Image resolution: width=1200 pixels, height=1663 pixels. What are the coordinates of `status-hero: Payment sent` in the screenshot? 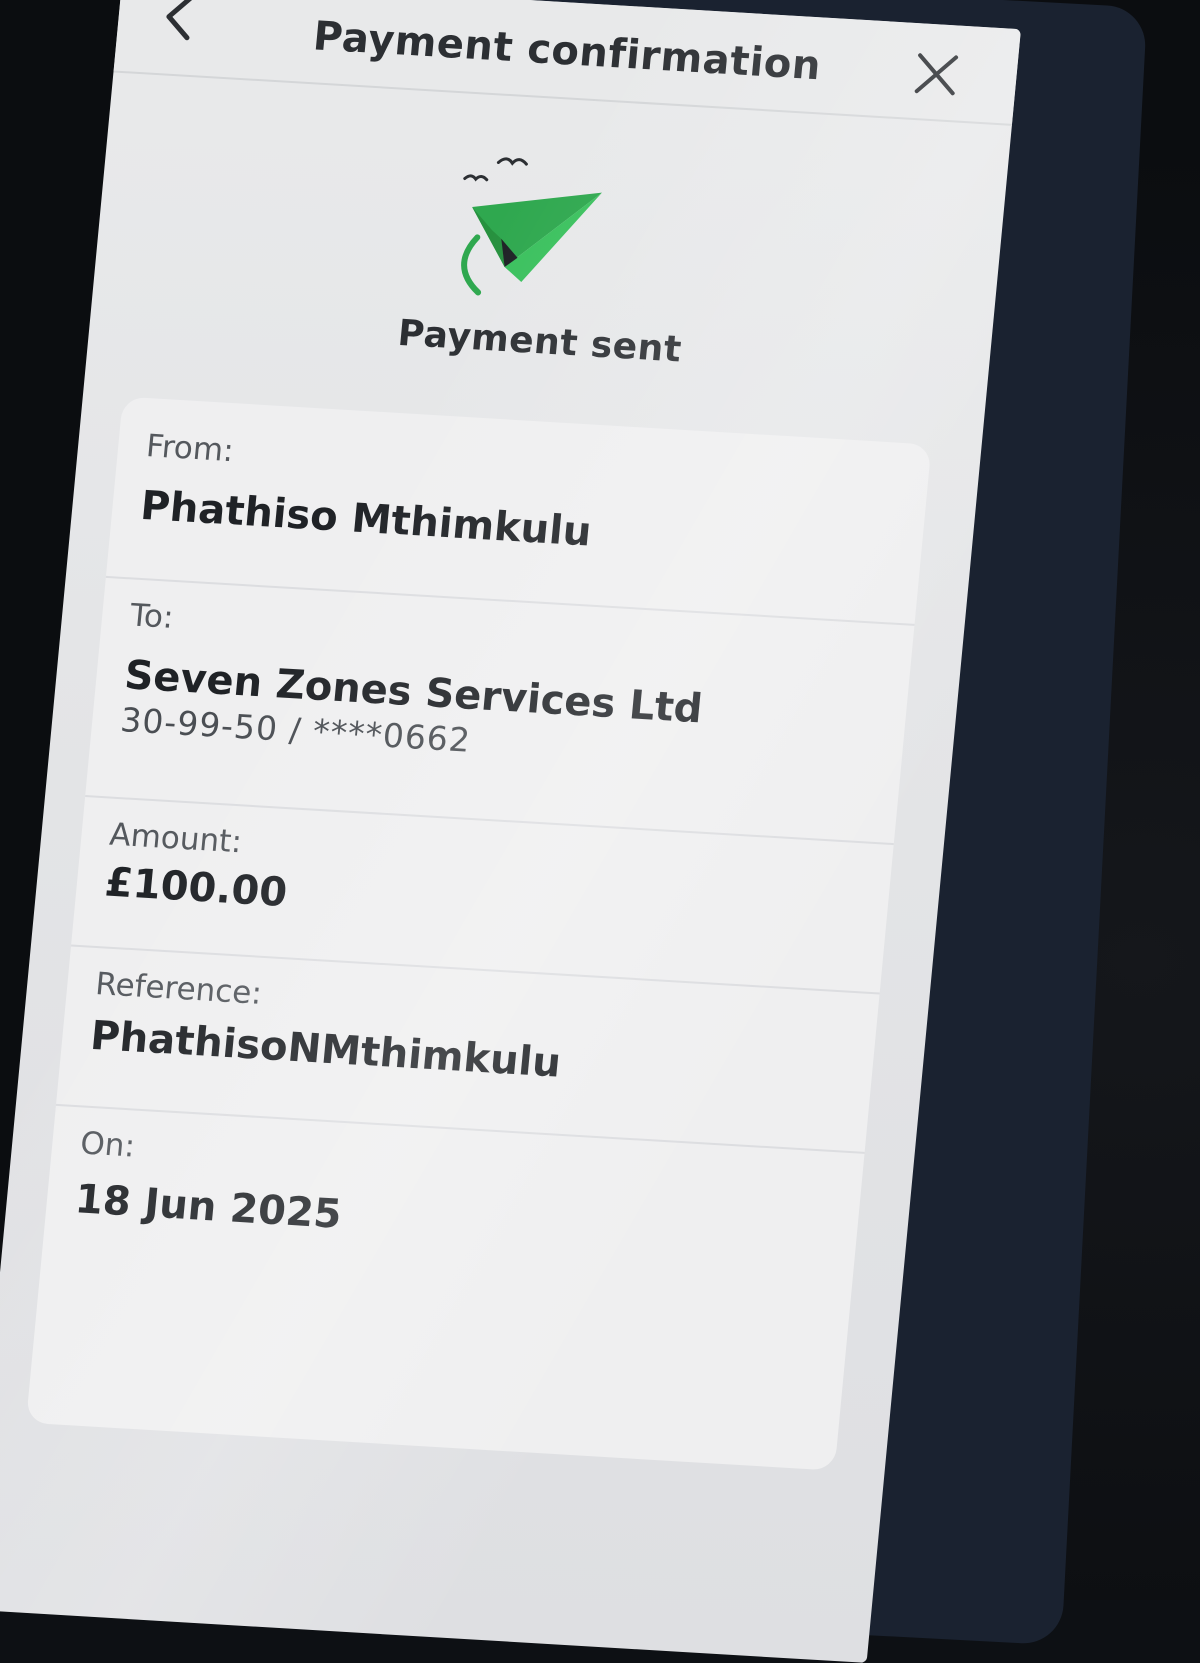 It's located at (546, 271).